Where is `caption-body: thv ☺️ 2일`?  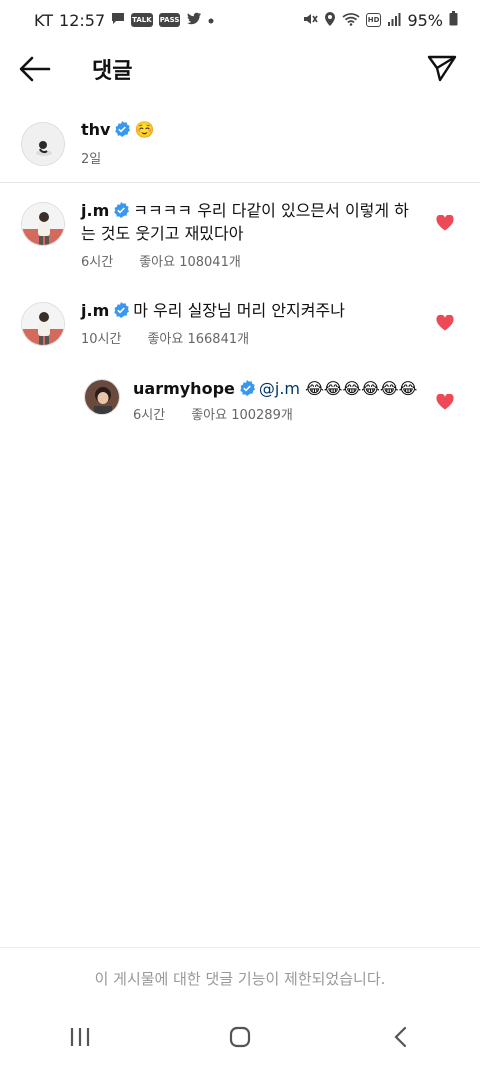
caption-body: thv ☺️ 2일 is located at coordinates (117, 143).